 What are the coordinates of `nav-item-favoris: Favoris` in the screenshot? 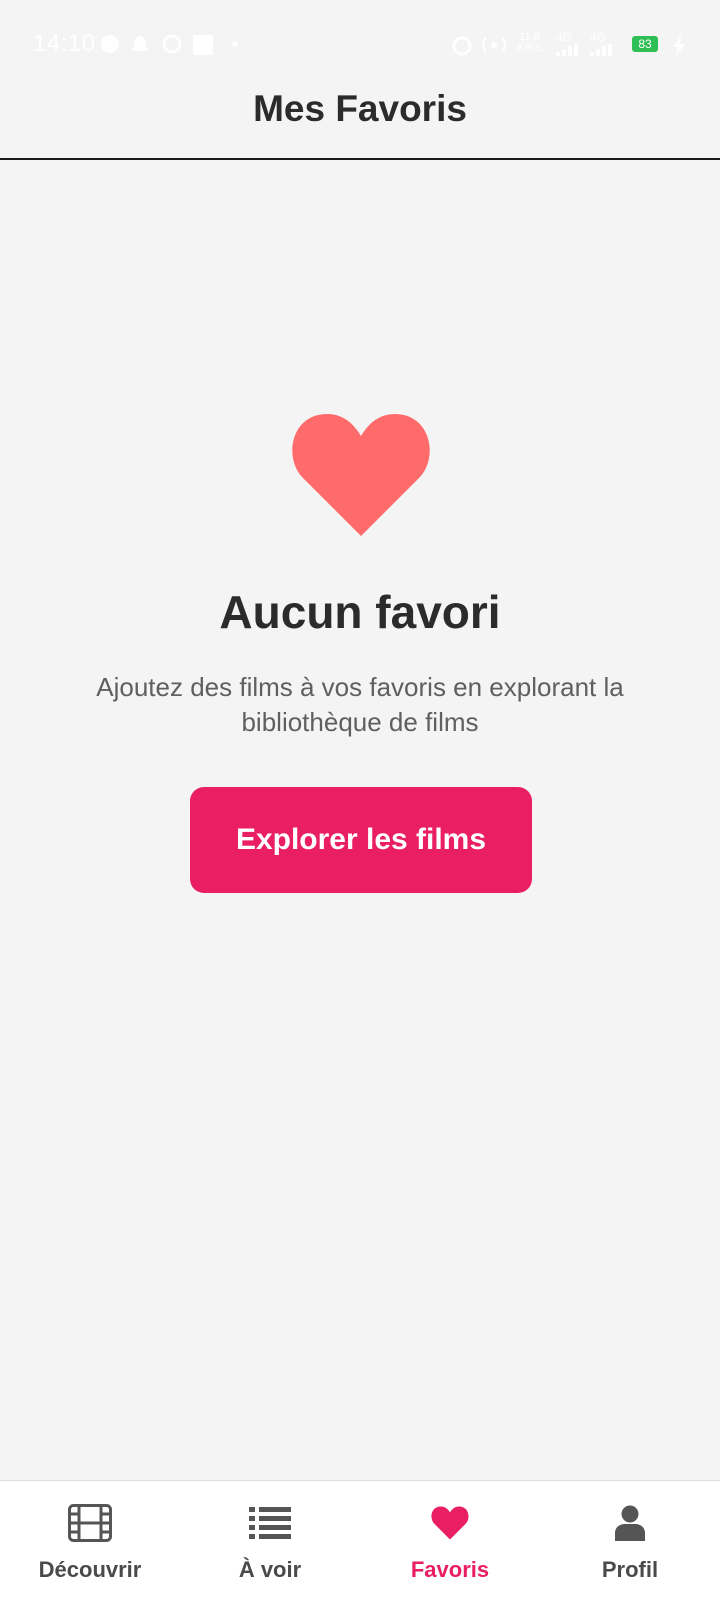 It's located at (450, 1541).